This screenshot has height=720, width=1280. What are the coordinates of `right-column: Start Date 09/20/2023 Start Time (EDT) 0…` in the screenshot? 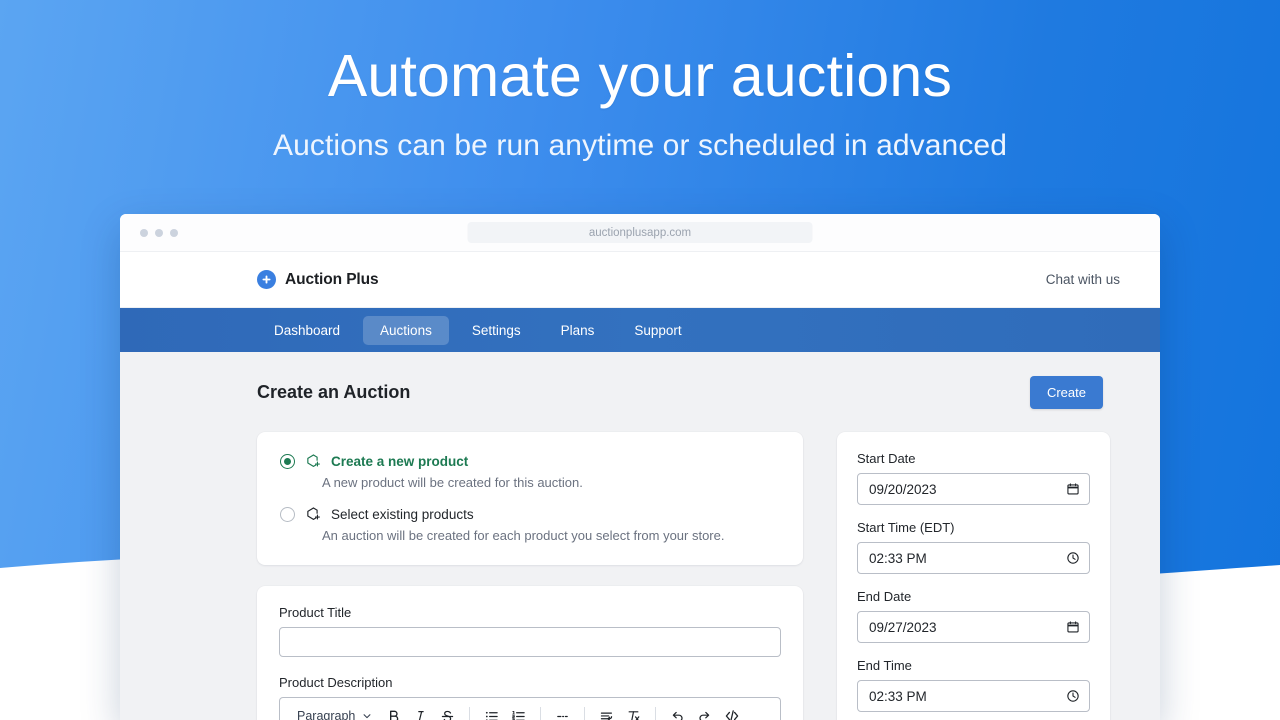 It's located at (973, 576).